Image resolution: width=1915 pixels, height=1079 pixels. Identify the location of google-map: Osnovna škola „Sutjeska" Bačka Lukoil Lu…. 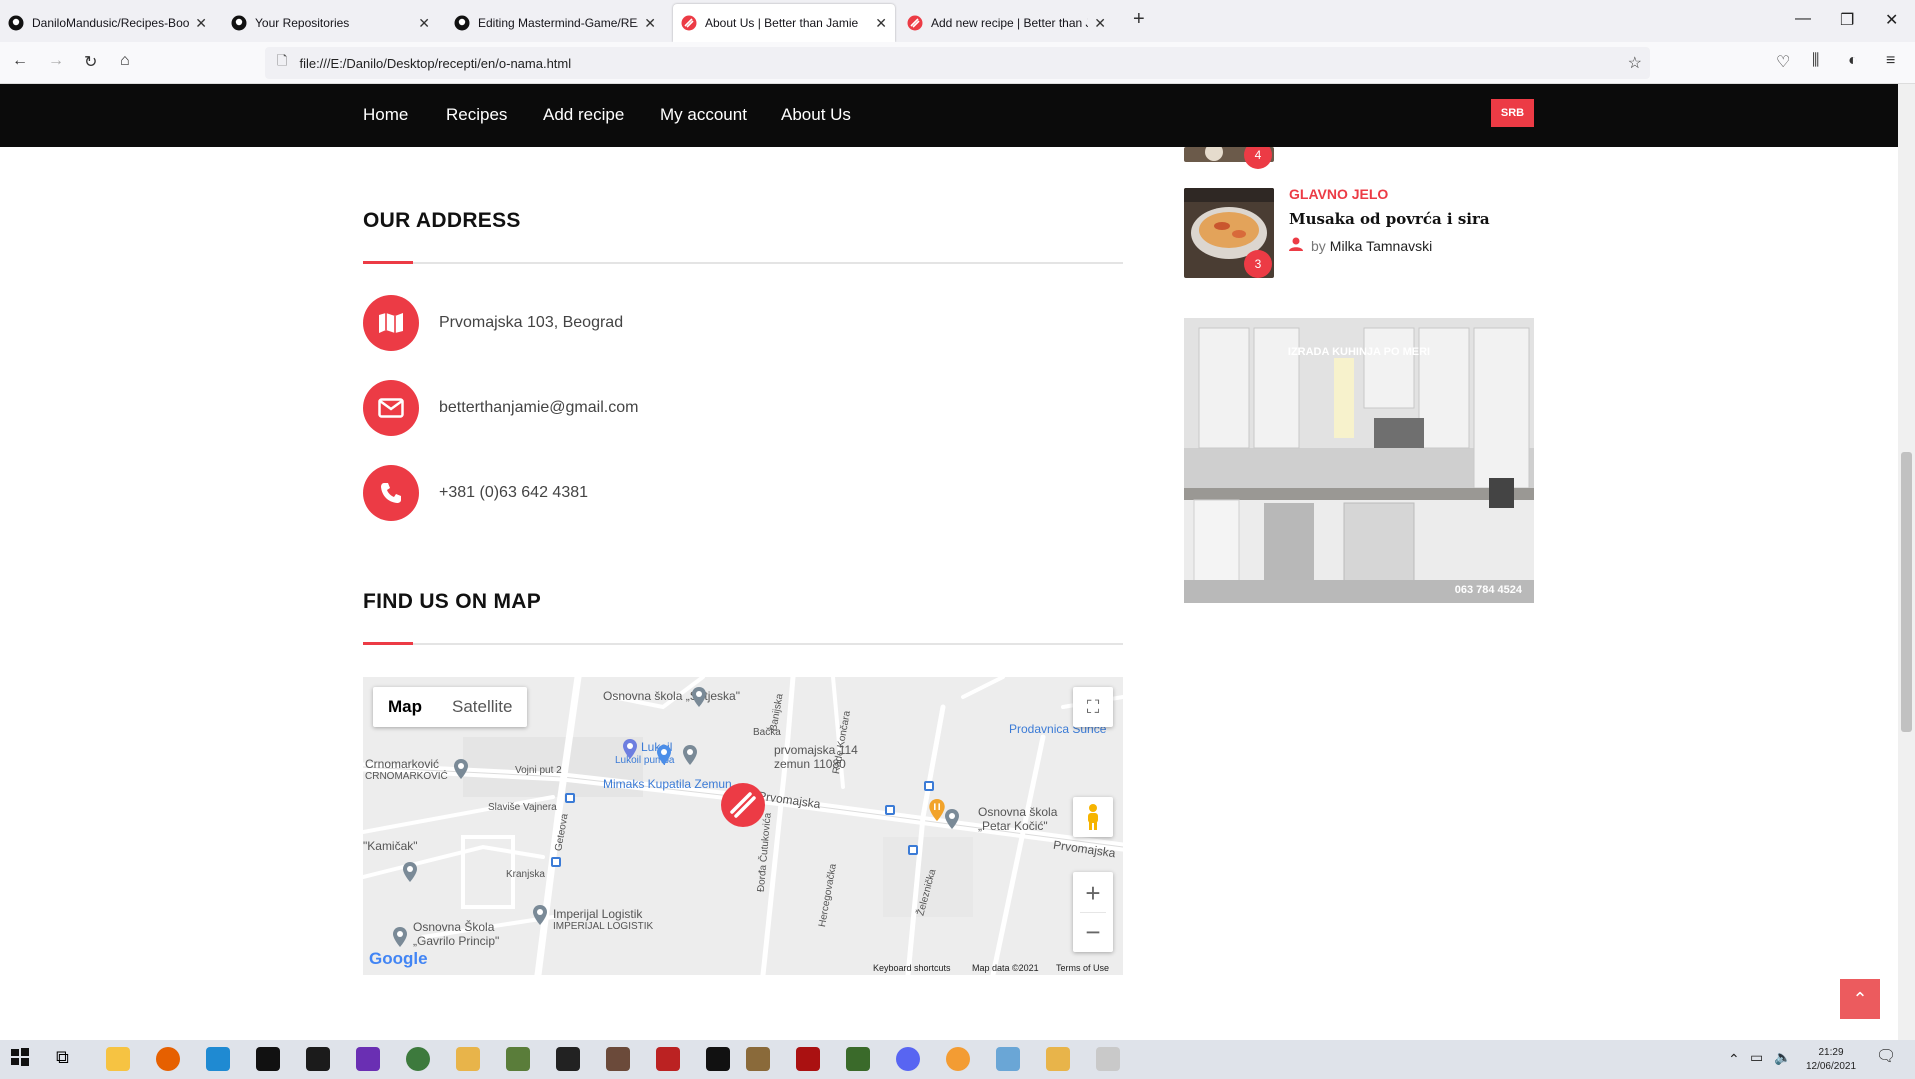
(743, 826).